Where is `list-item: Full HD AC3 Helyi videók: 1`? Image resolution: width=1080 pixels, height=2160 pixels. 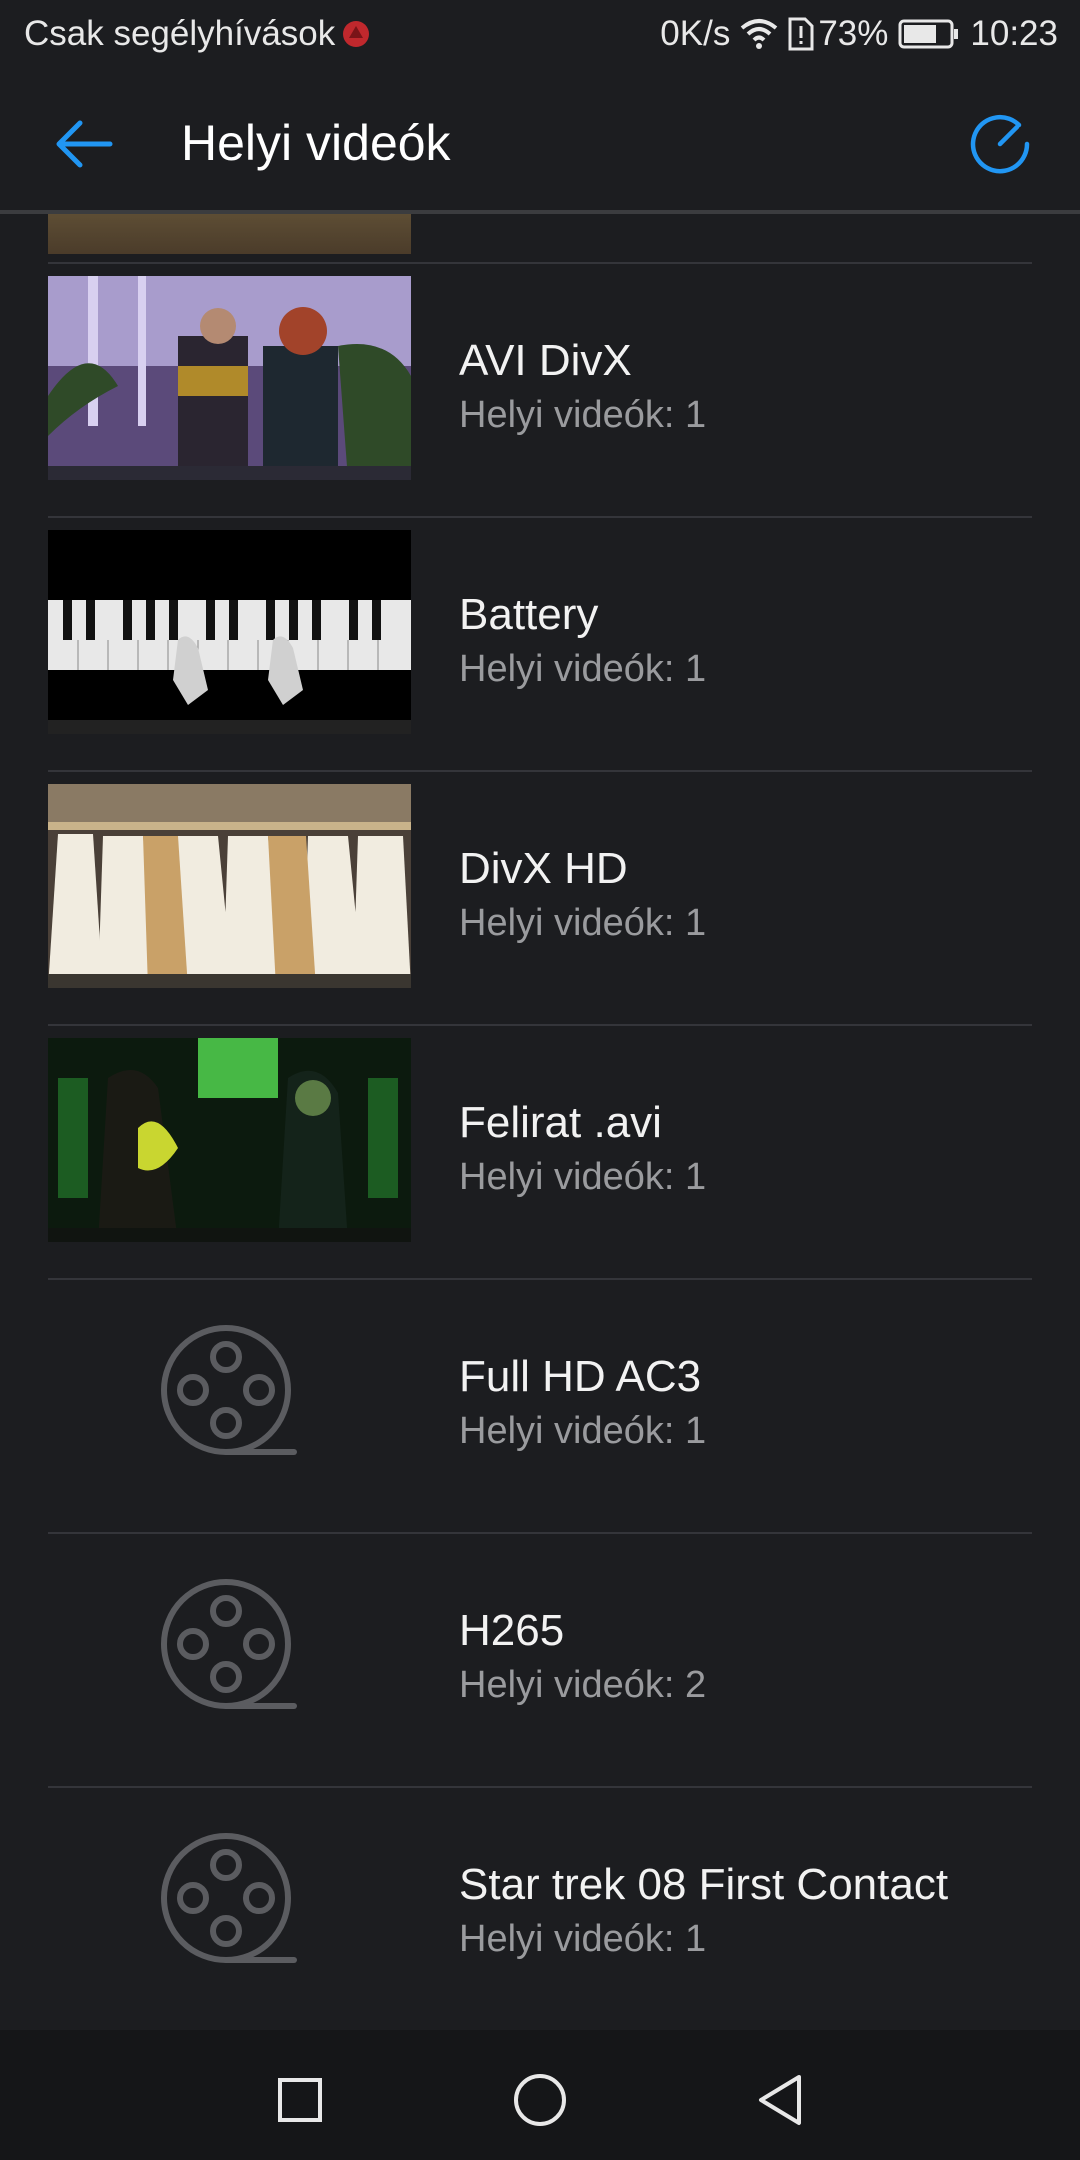
list-item: Full HD AC3 Helyi videók: 1 is located at coordinates (540, 1407).